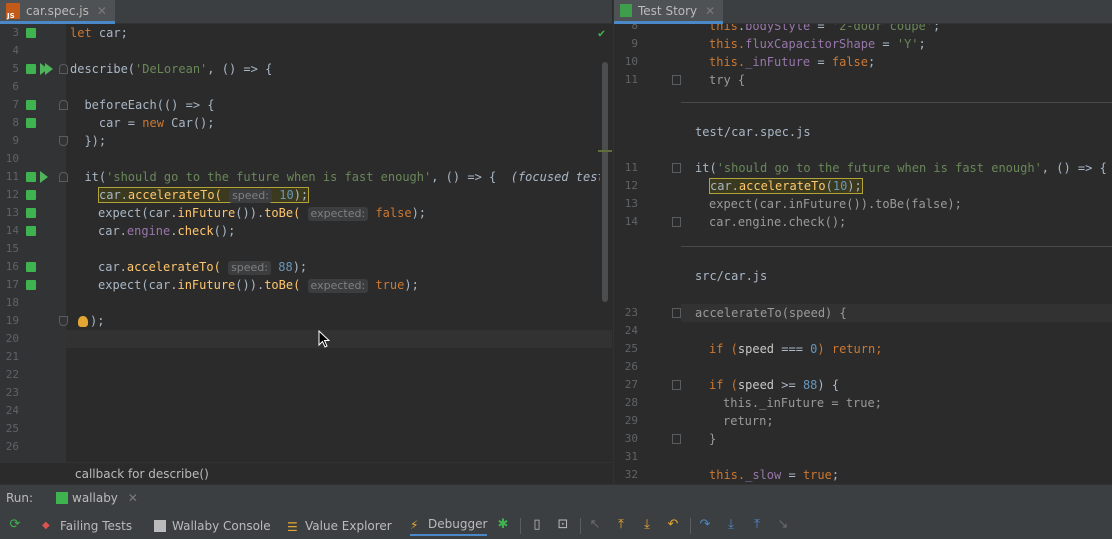 The width and height of the screenshot is (1112, 539). Describe the element at coordinates (33, 393) in the screenshot. I see `gutter-line: 23` at that location.